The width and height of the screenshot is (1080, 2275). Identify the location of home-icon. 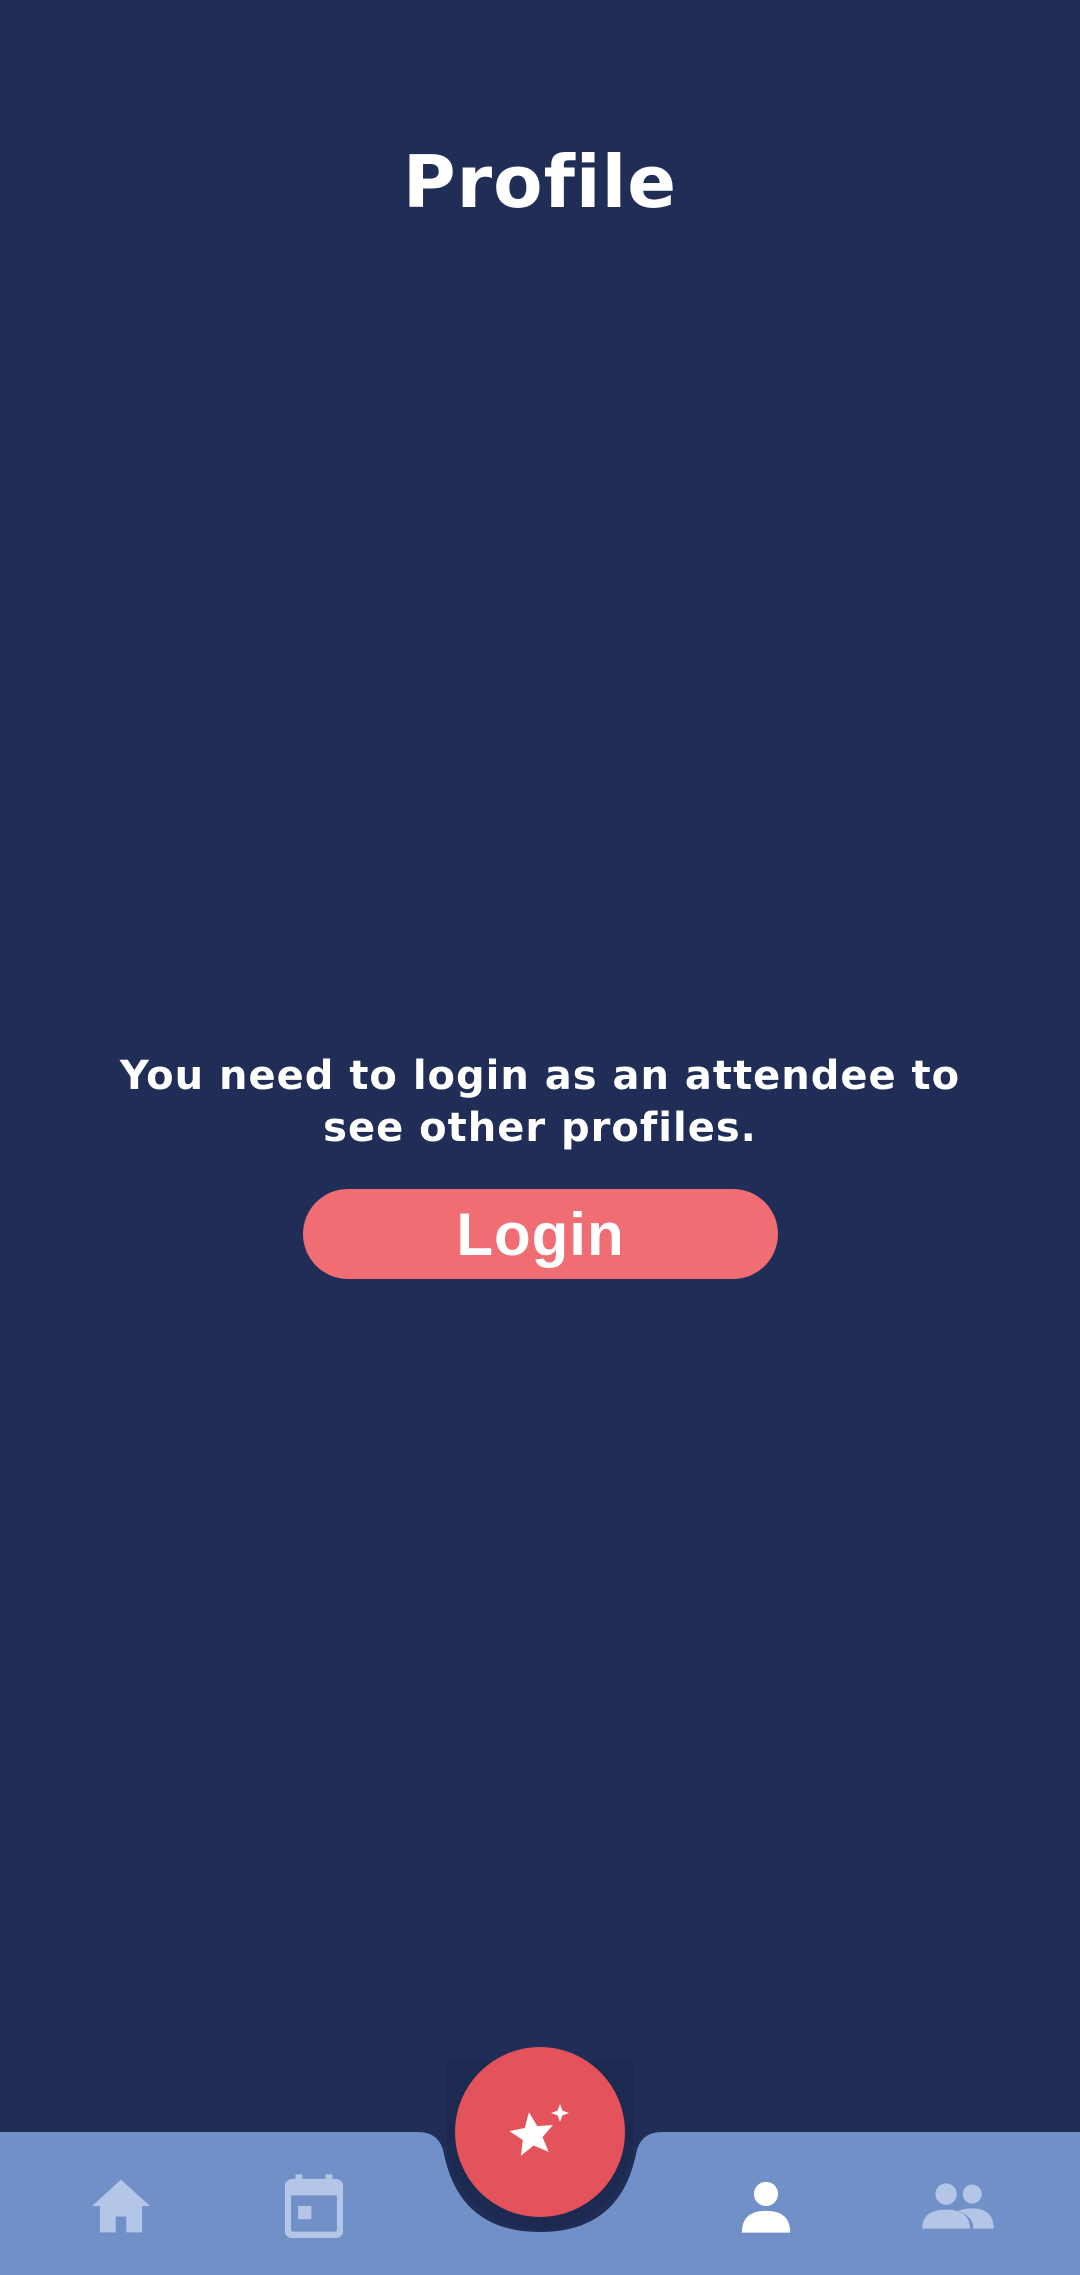
(121, 2206).